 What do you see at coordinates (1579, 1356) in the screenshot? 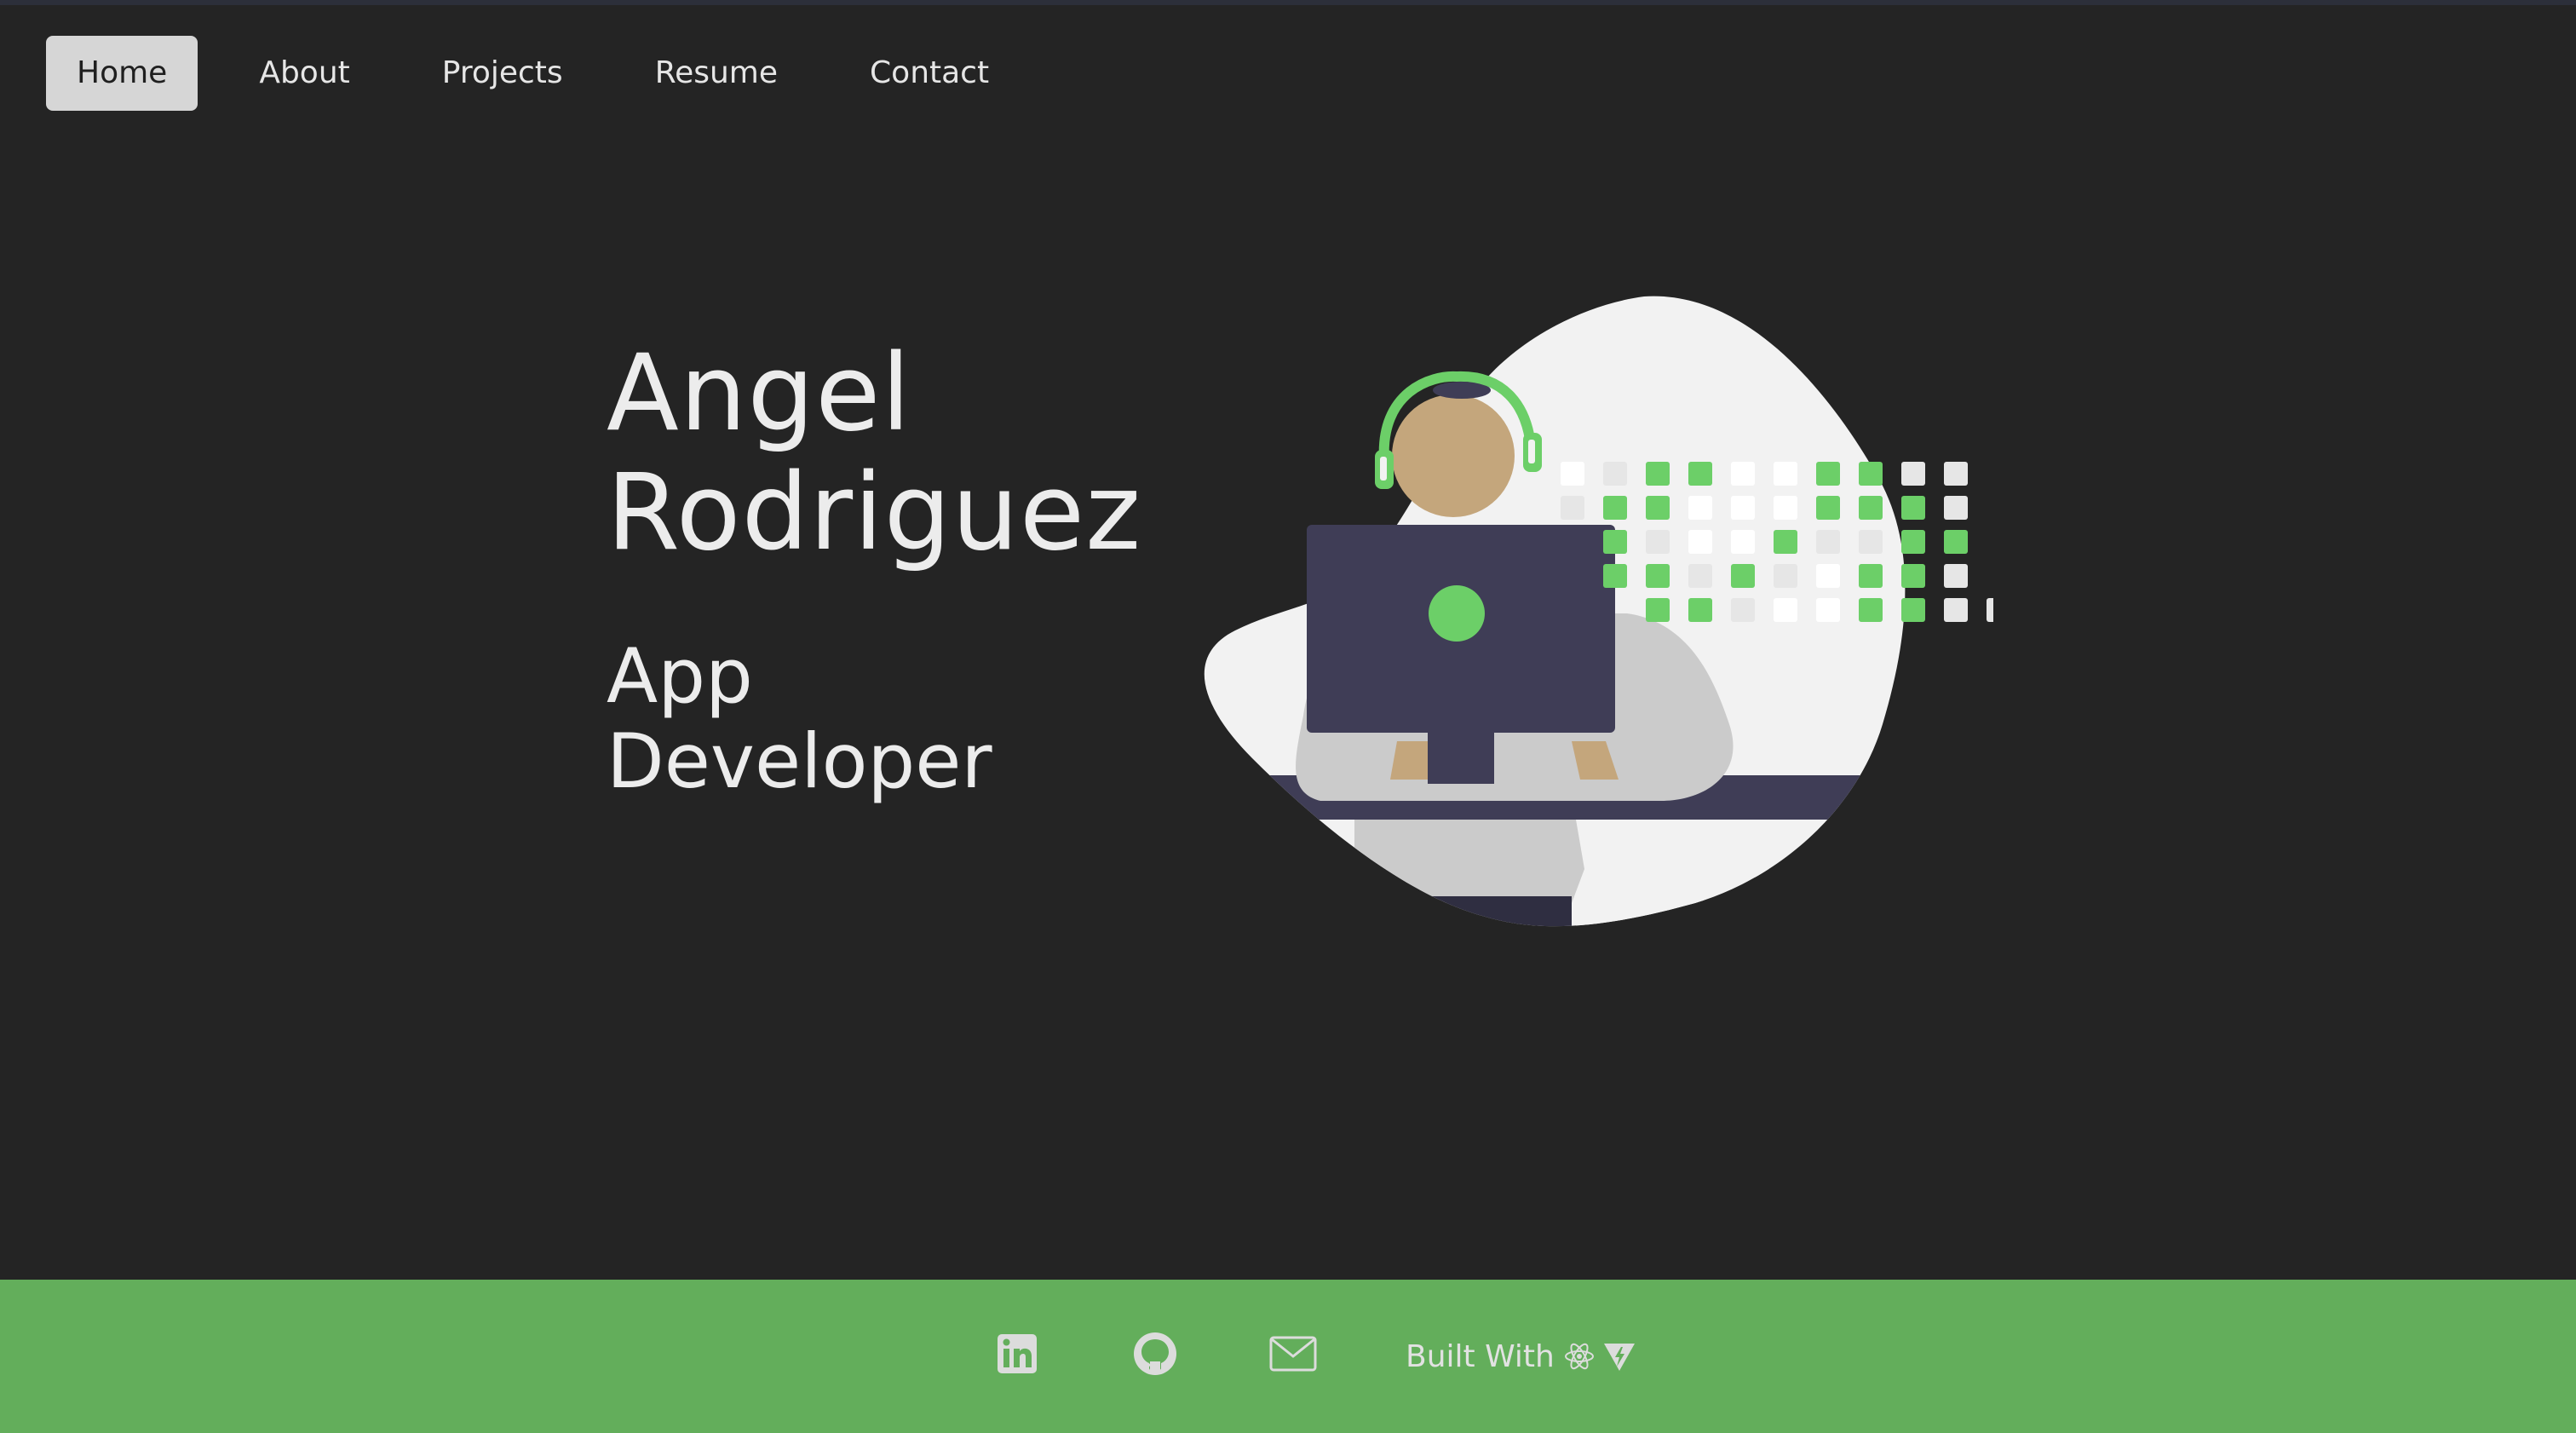
I see `react-icon` at bounding box center [1579, 1356].